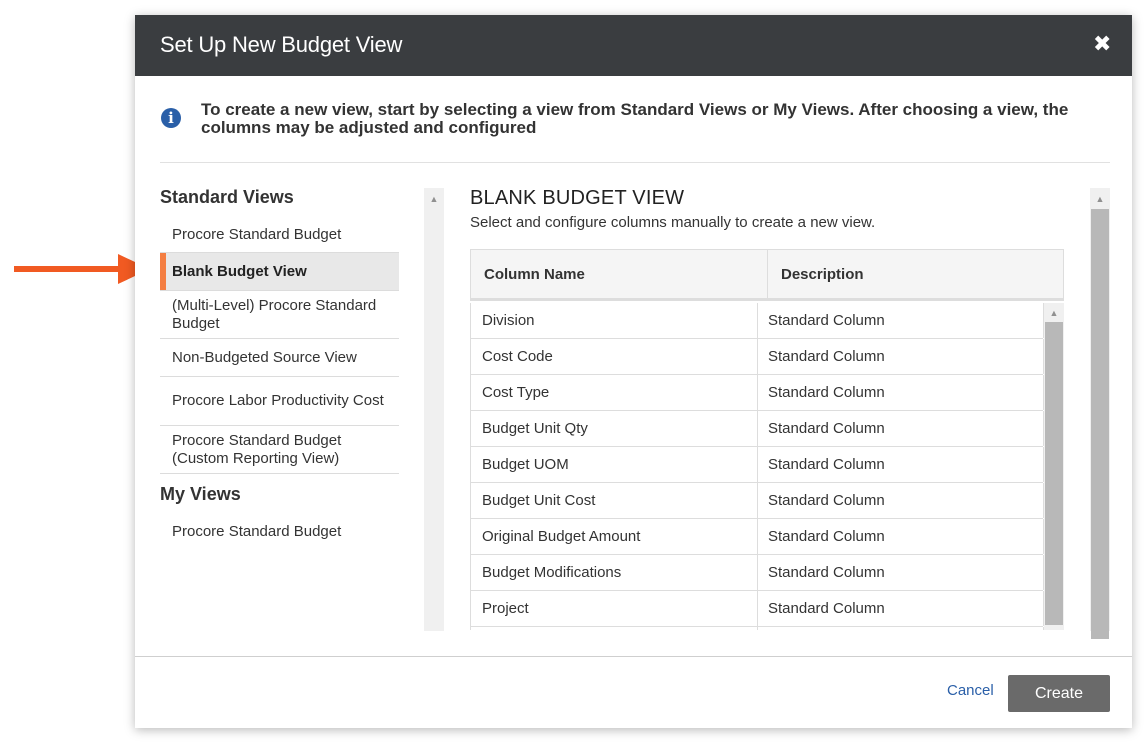 This screenshot has height=743, width=1147. I want to click on table-row: Division Standard Column, so click(757, 321).